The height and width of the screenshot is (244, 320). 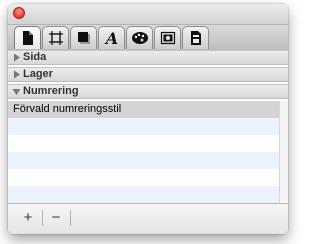 I want to click on titlebar, so click(x=148, y=14).